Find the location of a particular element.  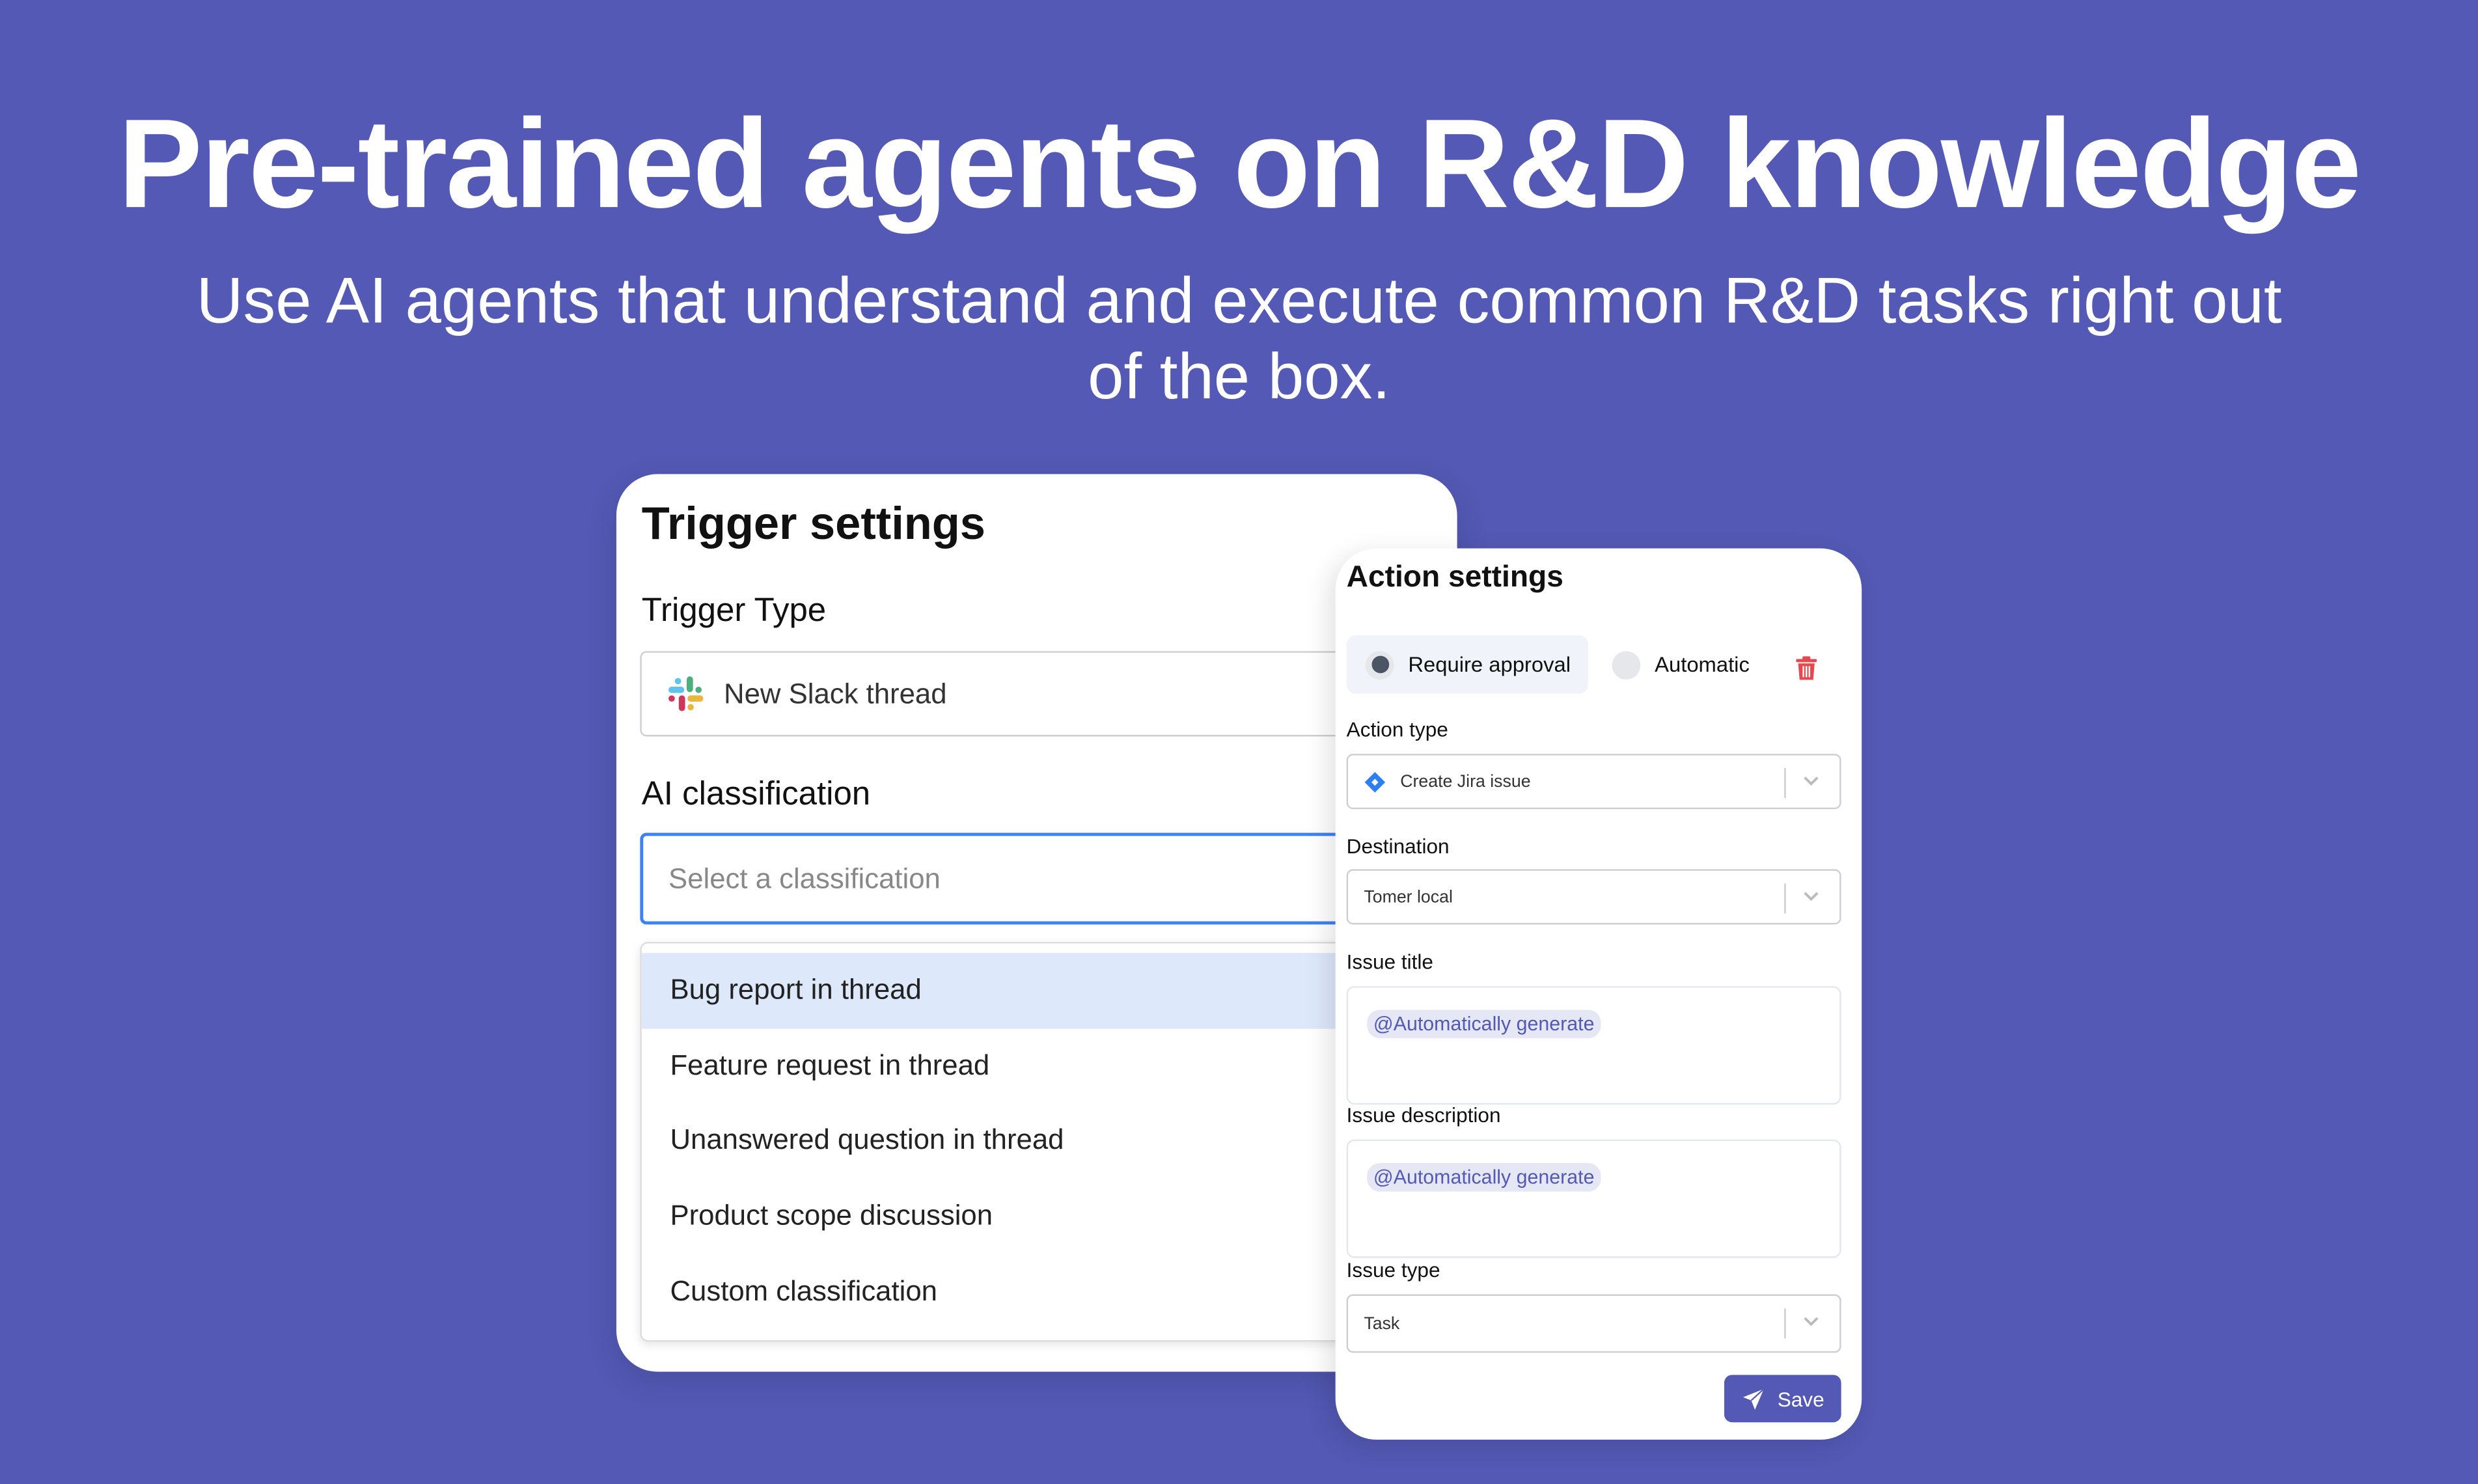

require-approval-radio: Require approval is located at coordinates (1468, 664).